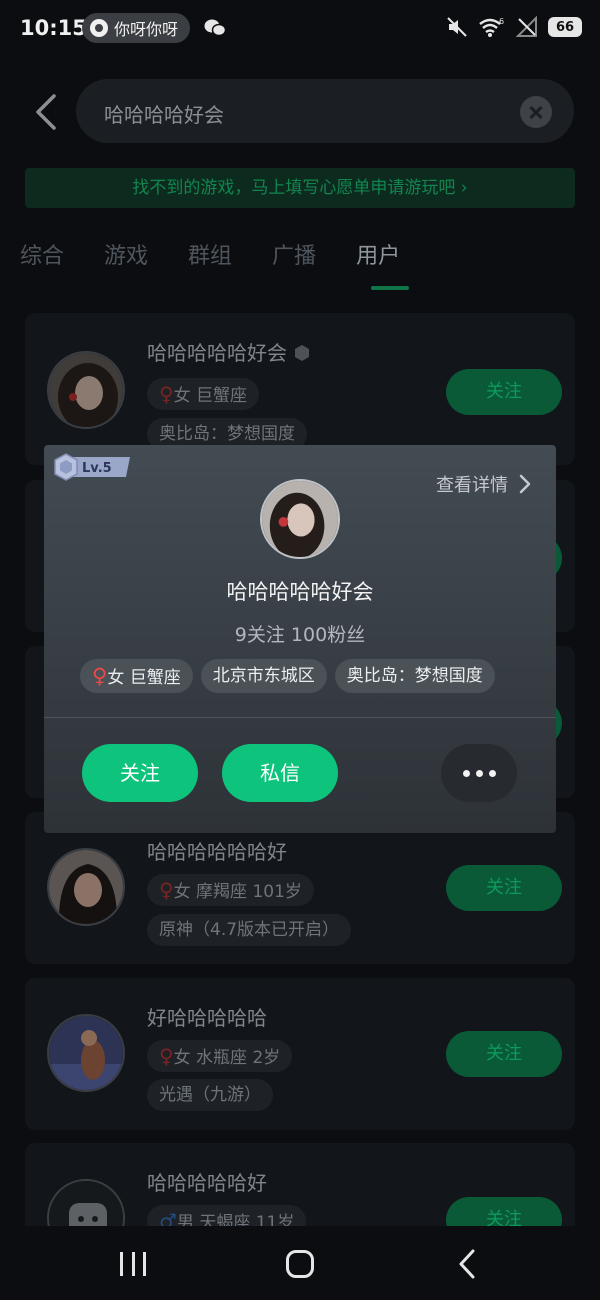  I want to click on chevron-right-icon, so click(525, 484).